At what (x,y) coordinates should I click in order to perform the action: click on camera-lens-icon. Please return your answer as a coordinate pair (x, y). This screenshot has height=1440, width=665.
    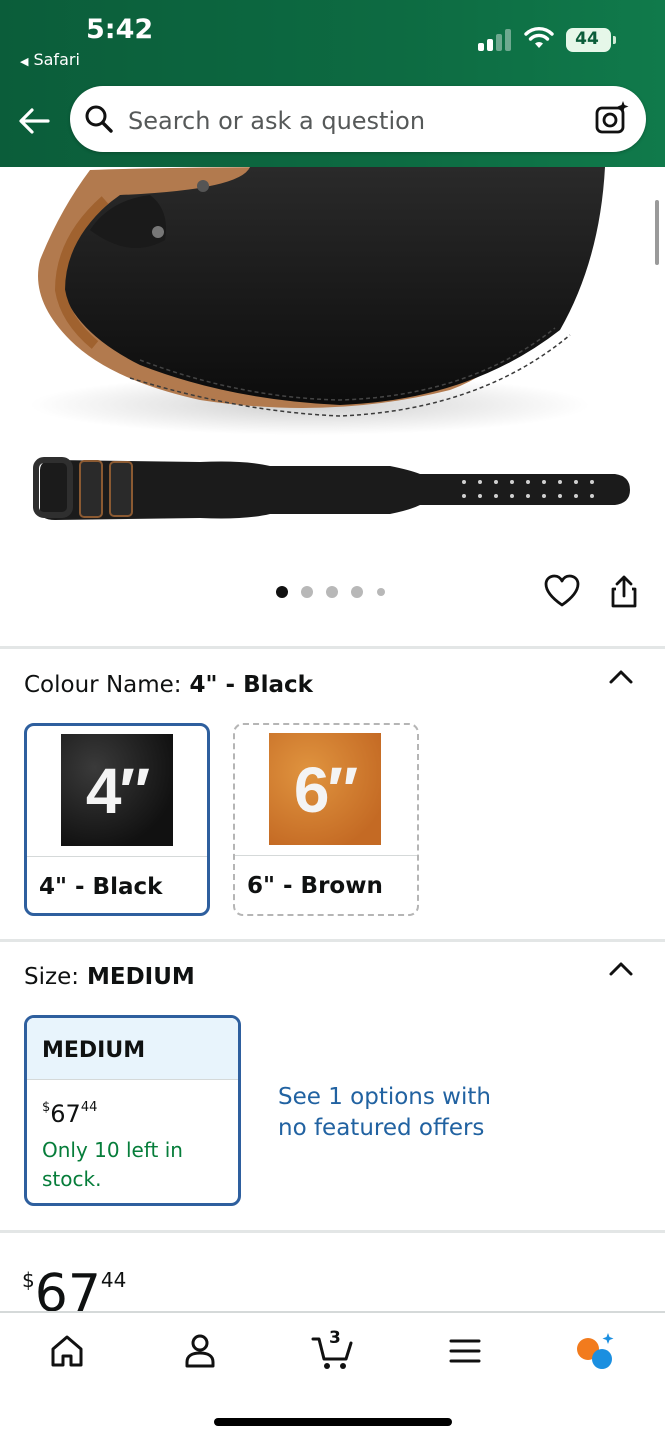
    Looking at the image, I should click on (612, 118).